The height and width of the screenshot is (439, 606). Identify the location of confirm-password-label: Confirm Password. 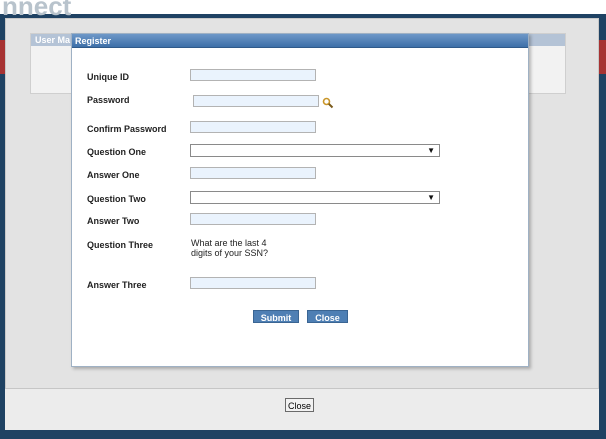
(127, 129).